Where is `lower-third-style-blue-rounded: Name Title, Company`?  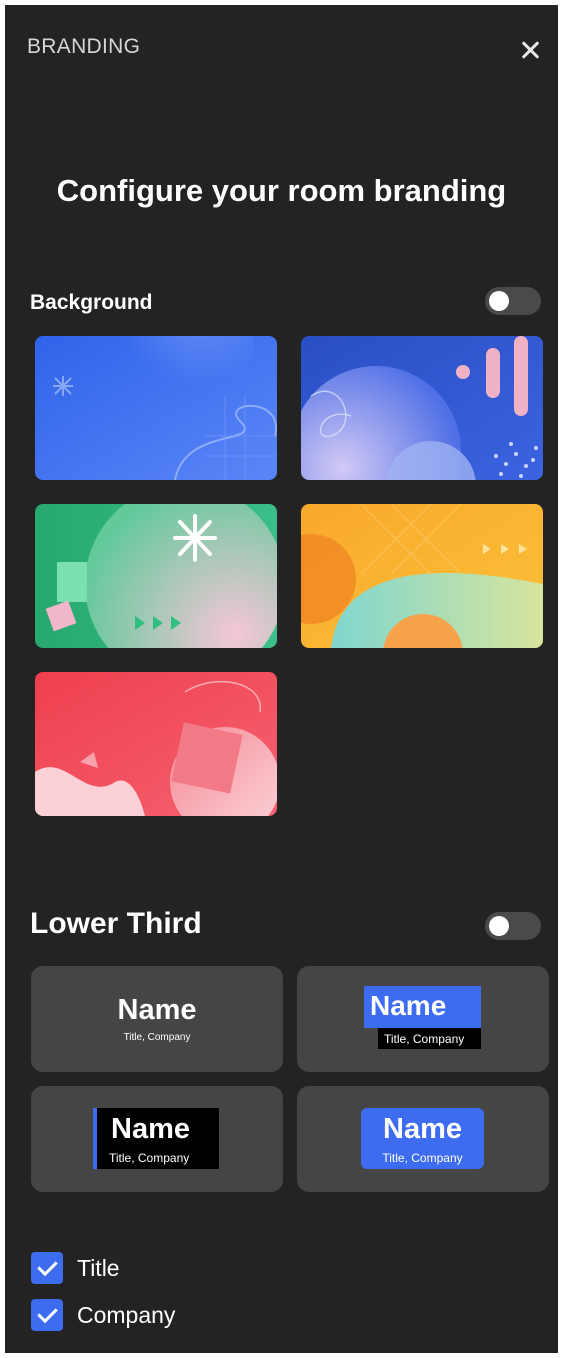
lower-third-style-blue-rounded: Name Title, Company is located at coordinates (423, 1139).